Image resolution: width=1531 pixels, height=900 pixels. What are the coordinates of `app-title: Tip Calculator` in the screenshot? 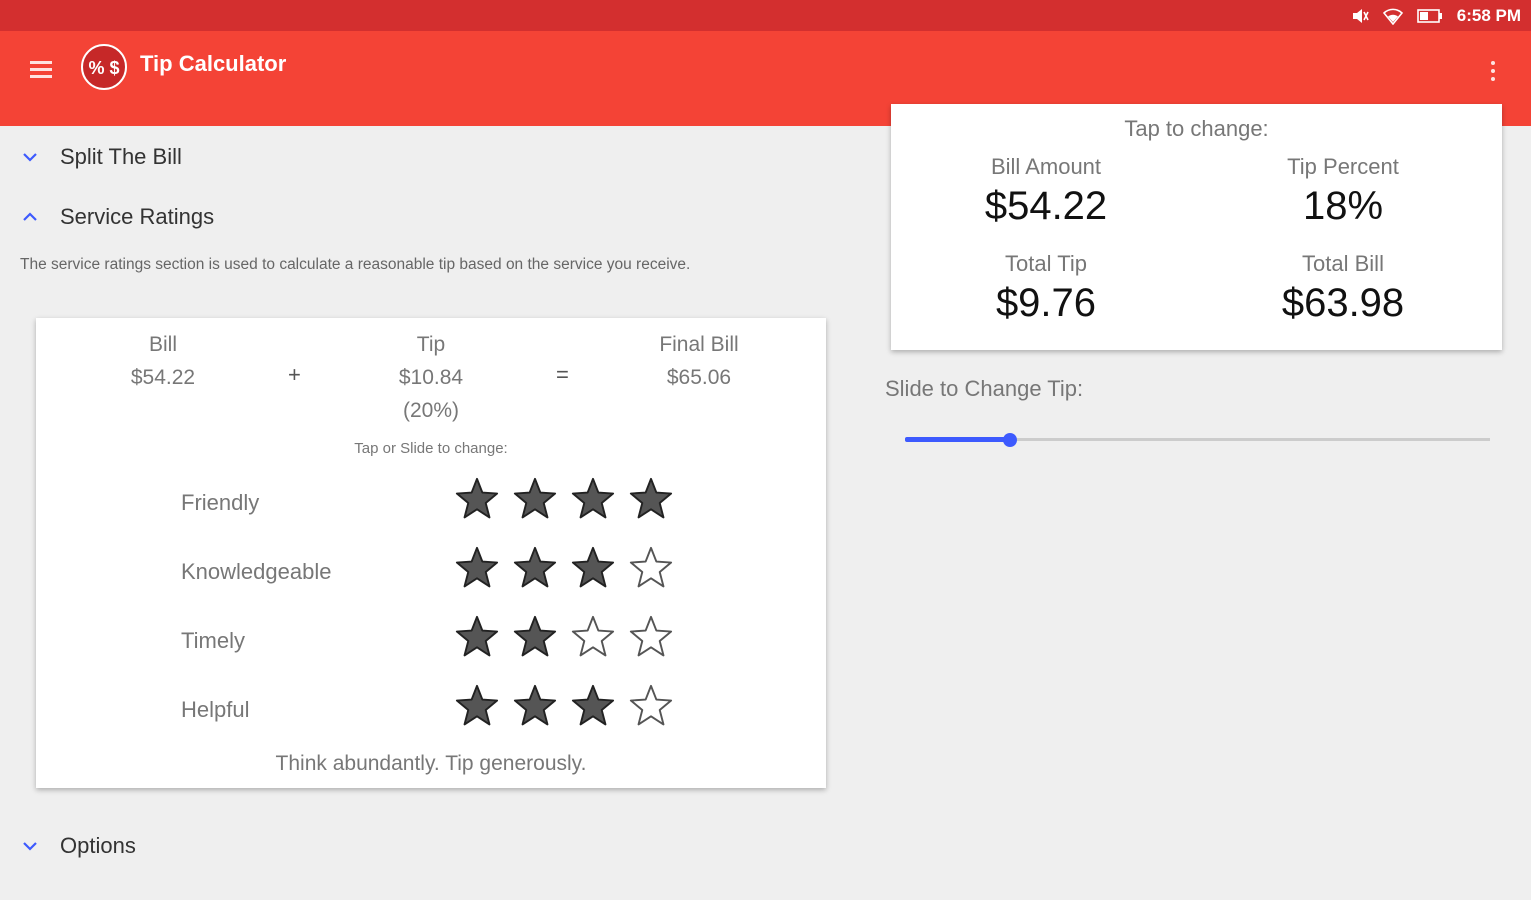 It's located at (213, 63).